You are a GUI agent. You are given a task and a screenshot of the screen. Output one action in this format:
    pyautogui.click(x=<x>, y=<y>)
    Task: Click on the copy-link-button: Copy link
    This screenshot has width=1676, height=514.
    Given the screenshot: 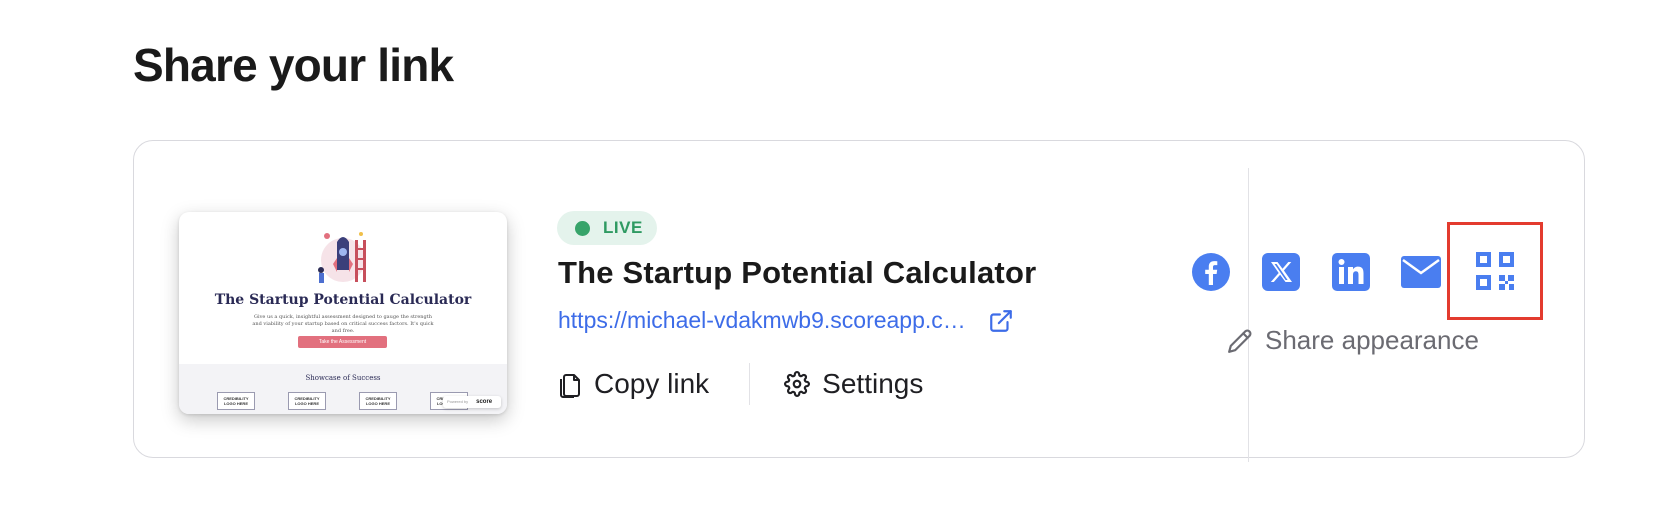 What is the action you would take?
    pyautogui.click(x=633, y=384)
    